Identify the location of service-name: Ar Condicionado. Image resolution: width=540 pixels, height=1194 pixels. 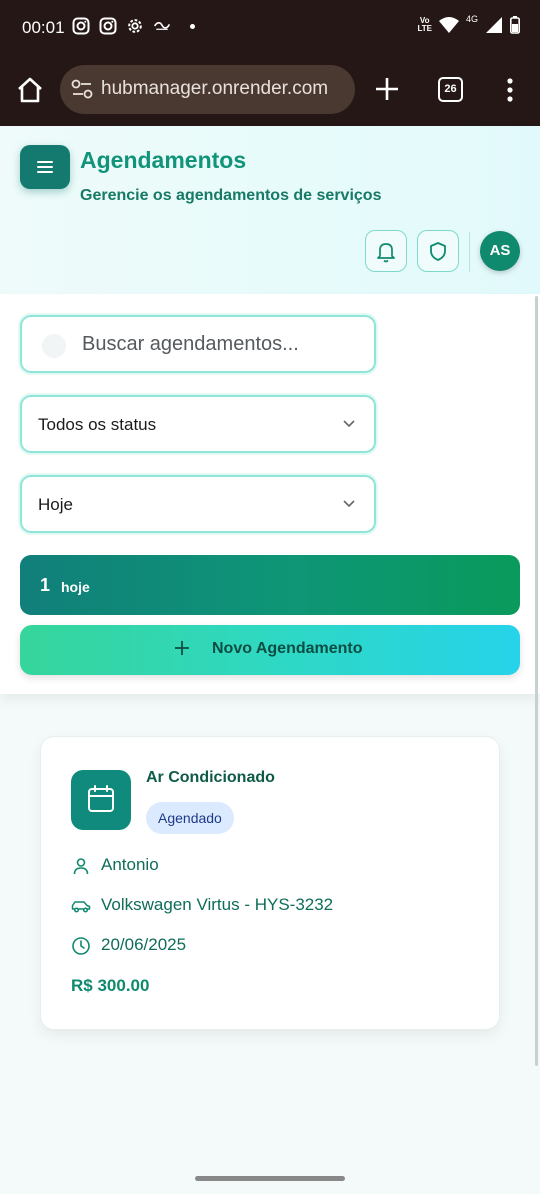
(210, 777).